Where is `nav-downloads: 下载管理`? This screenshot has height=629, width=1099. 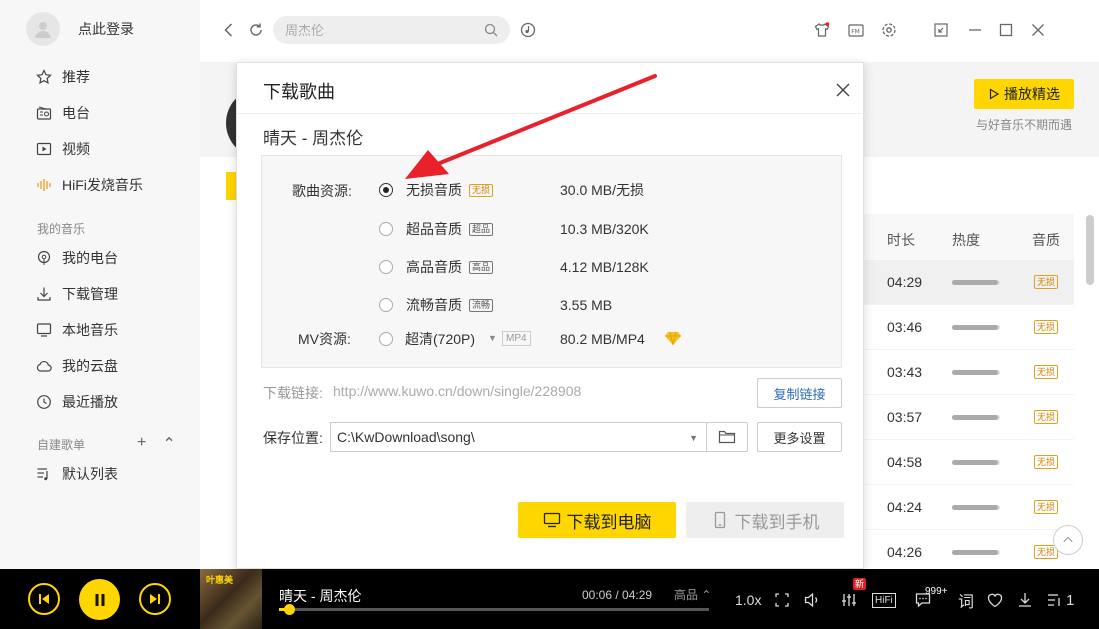 nav-downloads: 下载管理 is located at coordinates (76, 294).